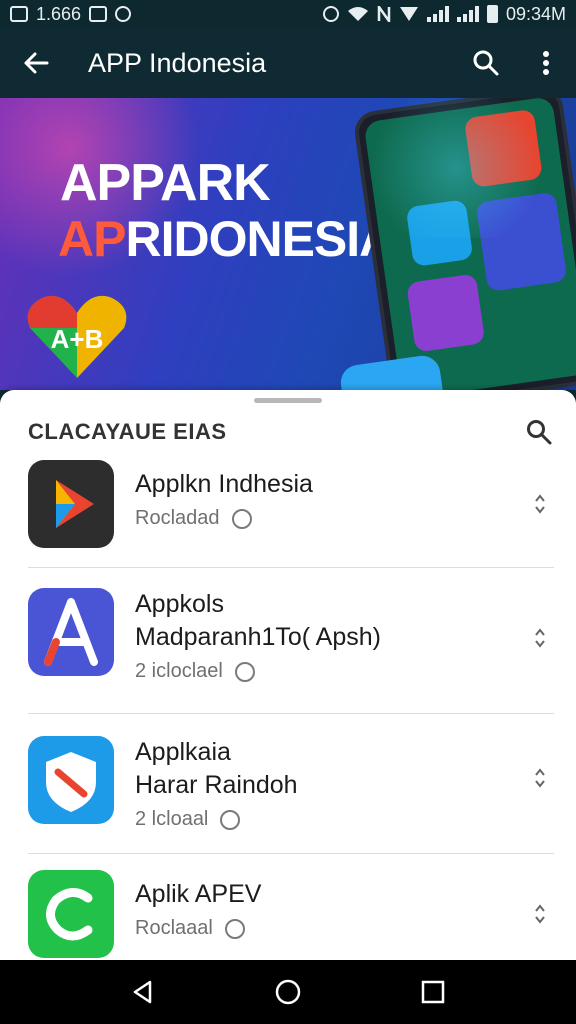 Image resolution: width=576 pixels, height=1024 pixels. Describe the element at coordinates (174, 928) in the screenshot. I see `app-meta-label: Roclaaal` at that location.